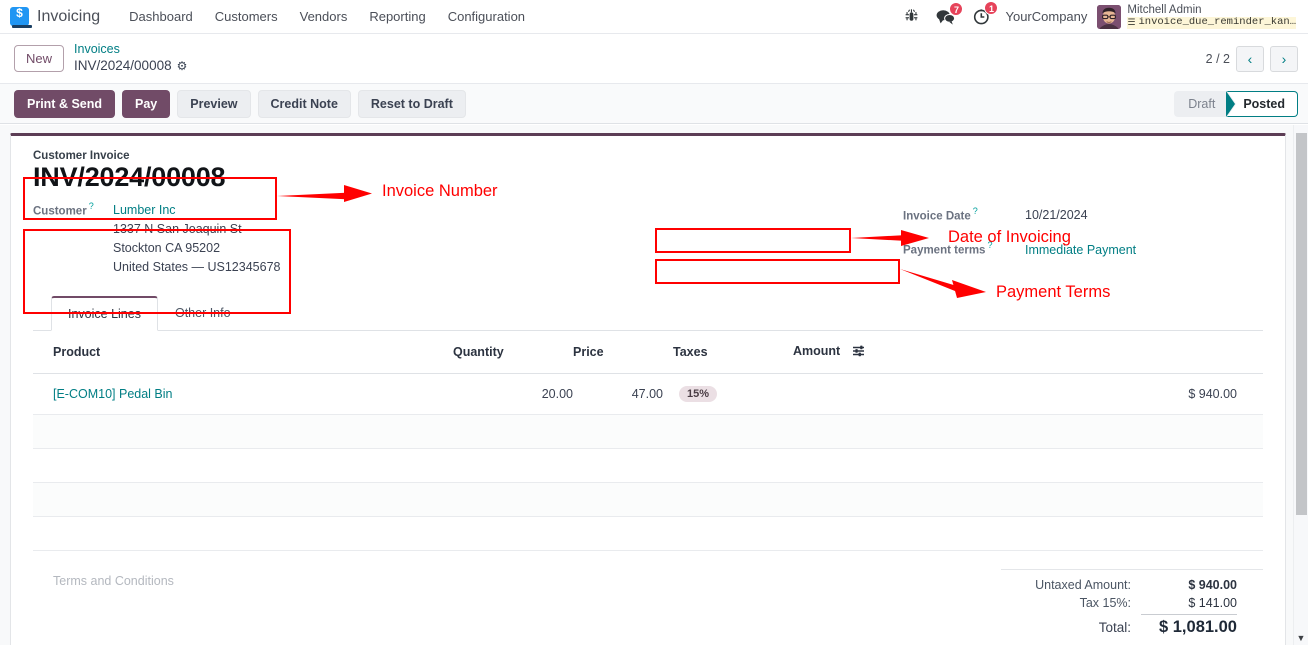  What do you see at coordinates (1301, 638) in the screenshot?
I see `caret-down-icon: ▼` at bounding box center [1301, 638].